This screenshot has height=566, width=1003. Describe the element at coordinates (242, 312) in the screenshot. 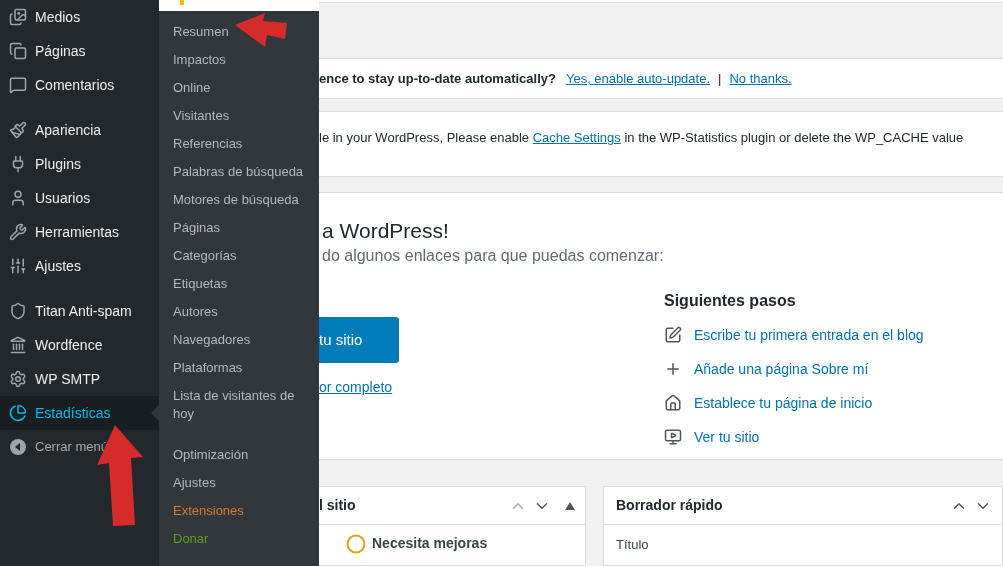

I see `submenu-item: Autores` at that location.